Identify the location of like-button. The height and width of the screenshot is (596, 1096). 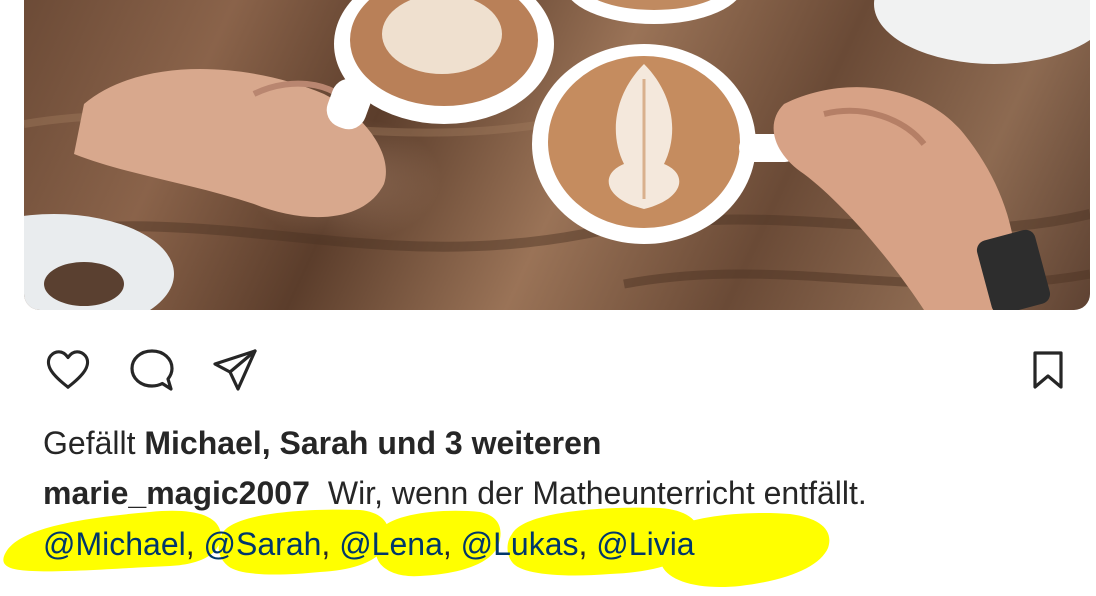
(68, 370).